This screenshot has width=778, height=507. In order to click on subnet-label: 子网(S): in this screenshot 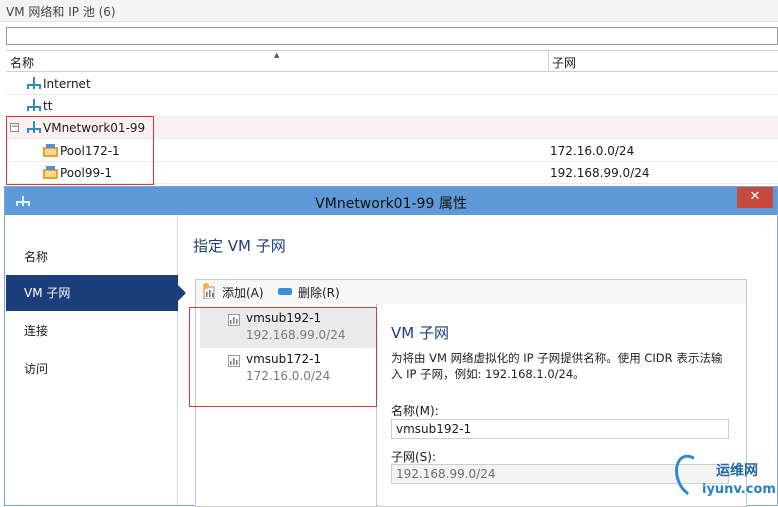, I will do `click(414, 457)`.